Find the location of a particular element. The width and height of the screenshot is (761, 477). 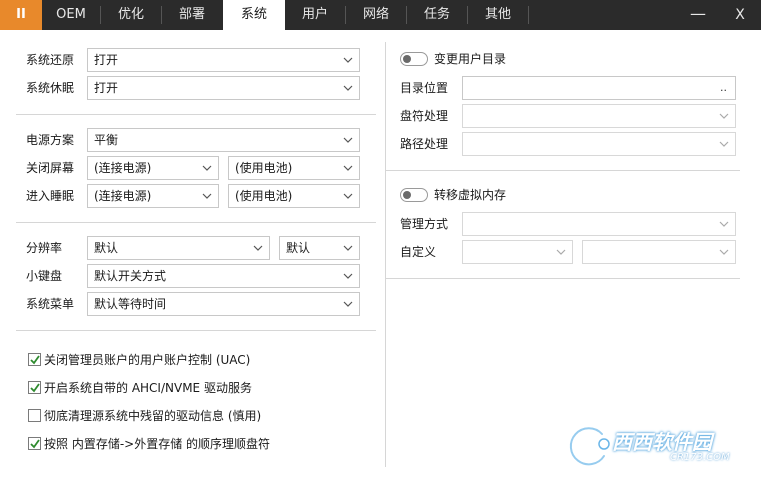

dir-location-label: 目录位置 is located at coordinates (424, 88).